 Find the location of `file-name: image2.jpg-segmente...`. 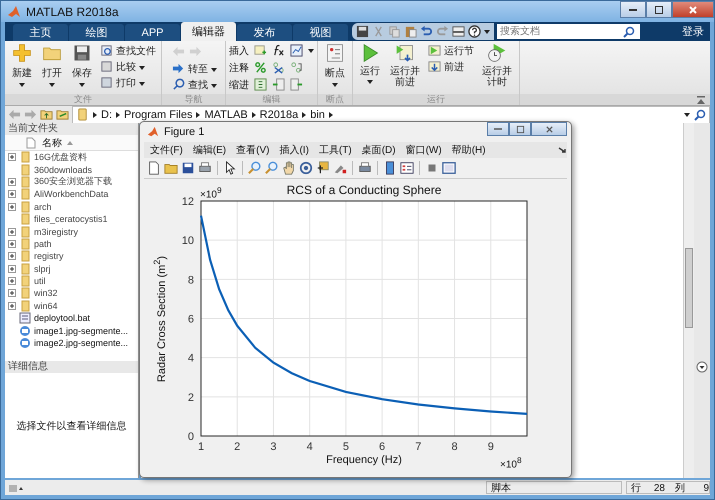

file-name: image2.jpg-segmente... is located at coordinates (81, 343).